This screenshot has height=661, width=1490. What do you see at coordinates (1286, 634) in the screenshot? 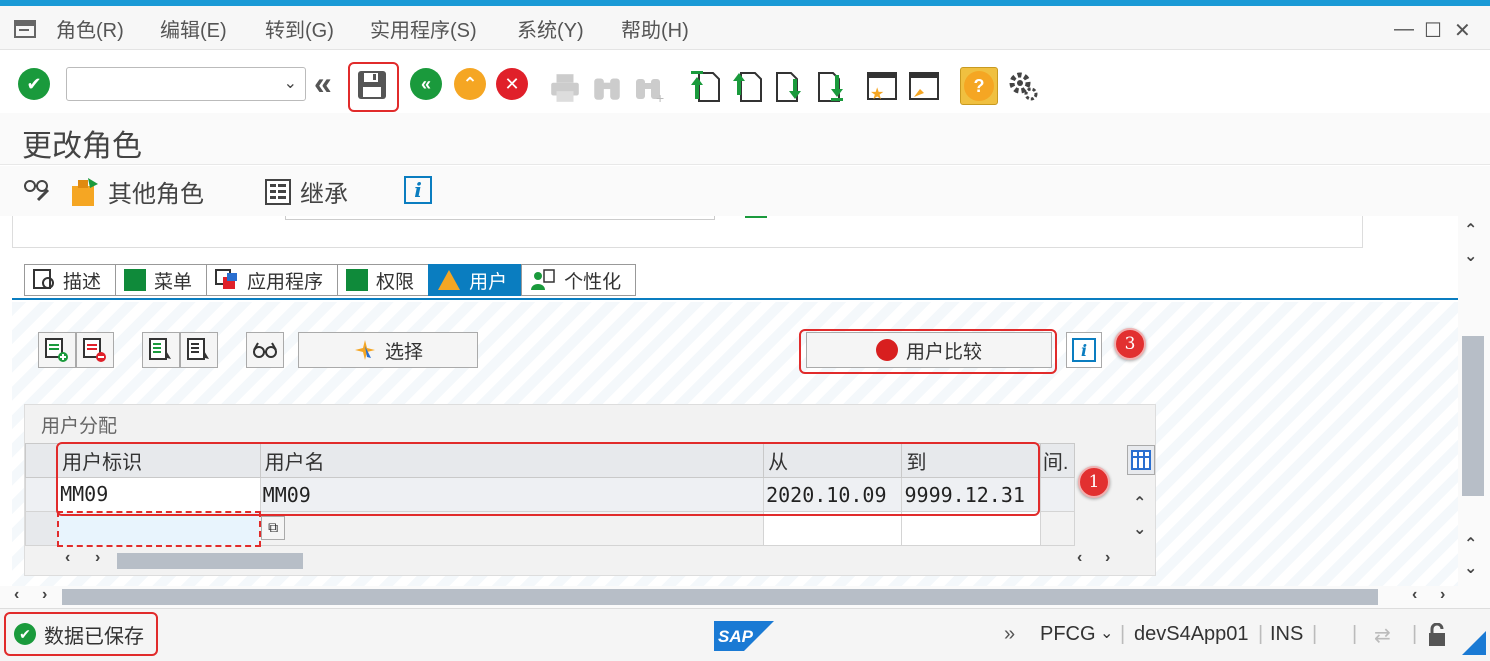
I see `insert-mode: INS` at bounding box center [1286, 634].